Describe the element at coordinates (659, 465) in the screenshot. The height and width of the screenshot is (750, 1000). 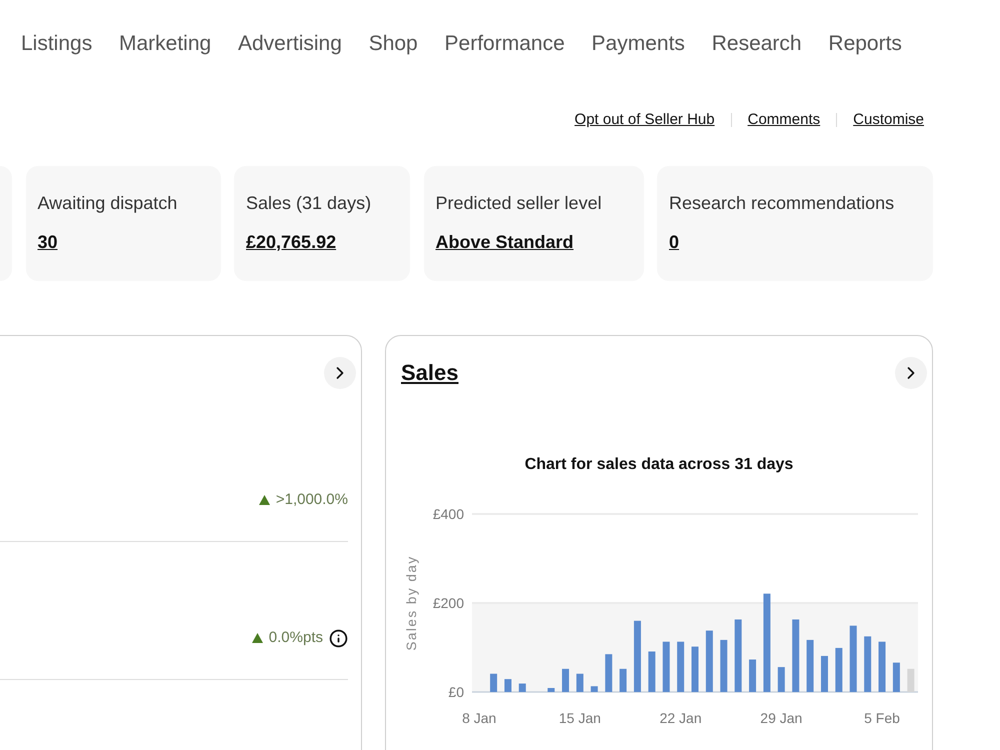
I see `chart-title: Chart for sales data across 31 days` at that location.